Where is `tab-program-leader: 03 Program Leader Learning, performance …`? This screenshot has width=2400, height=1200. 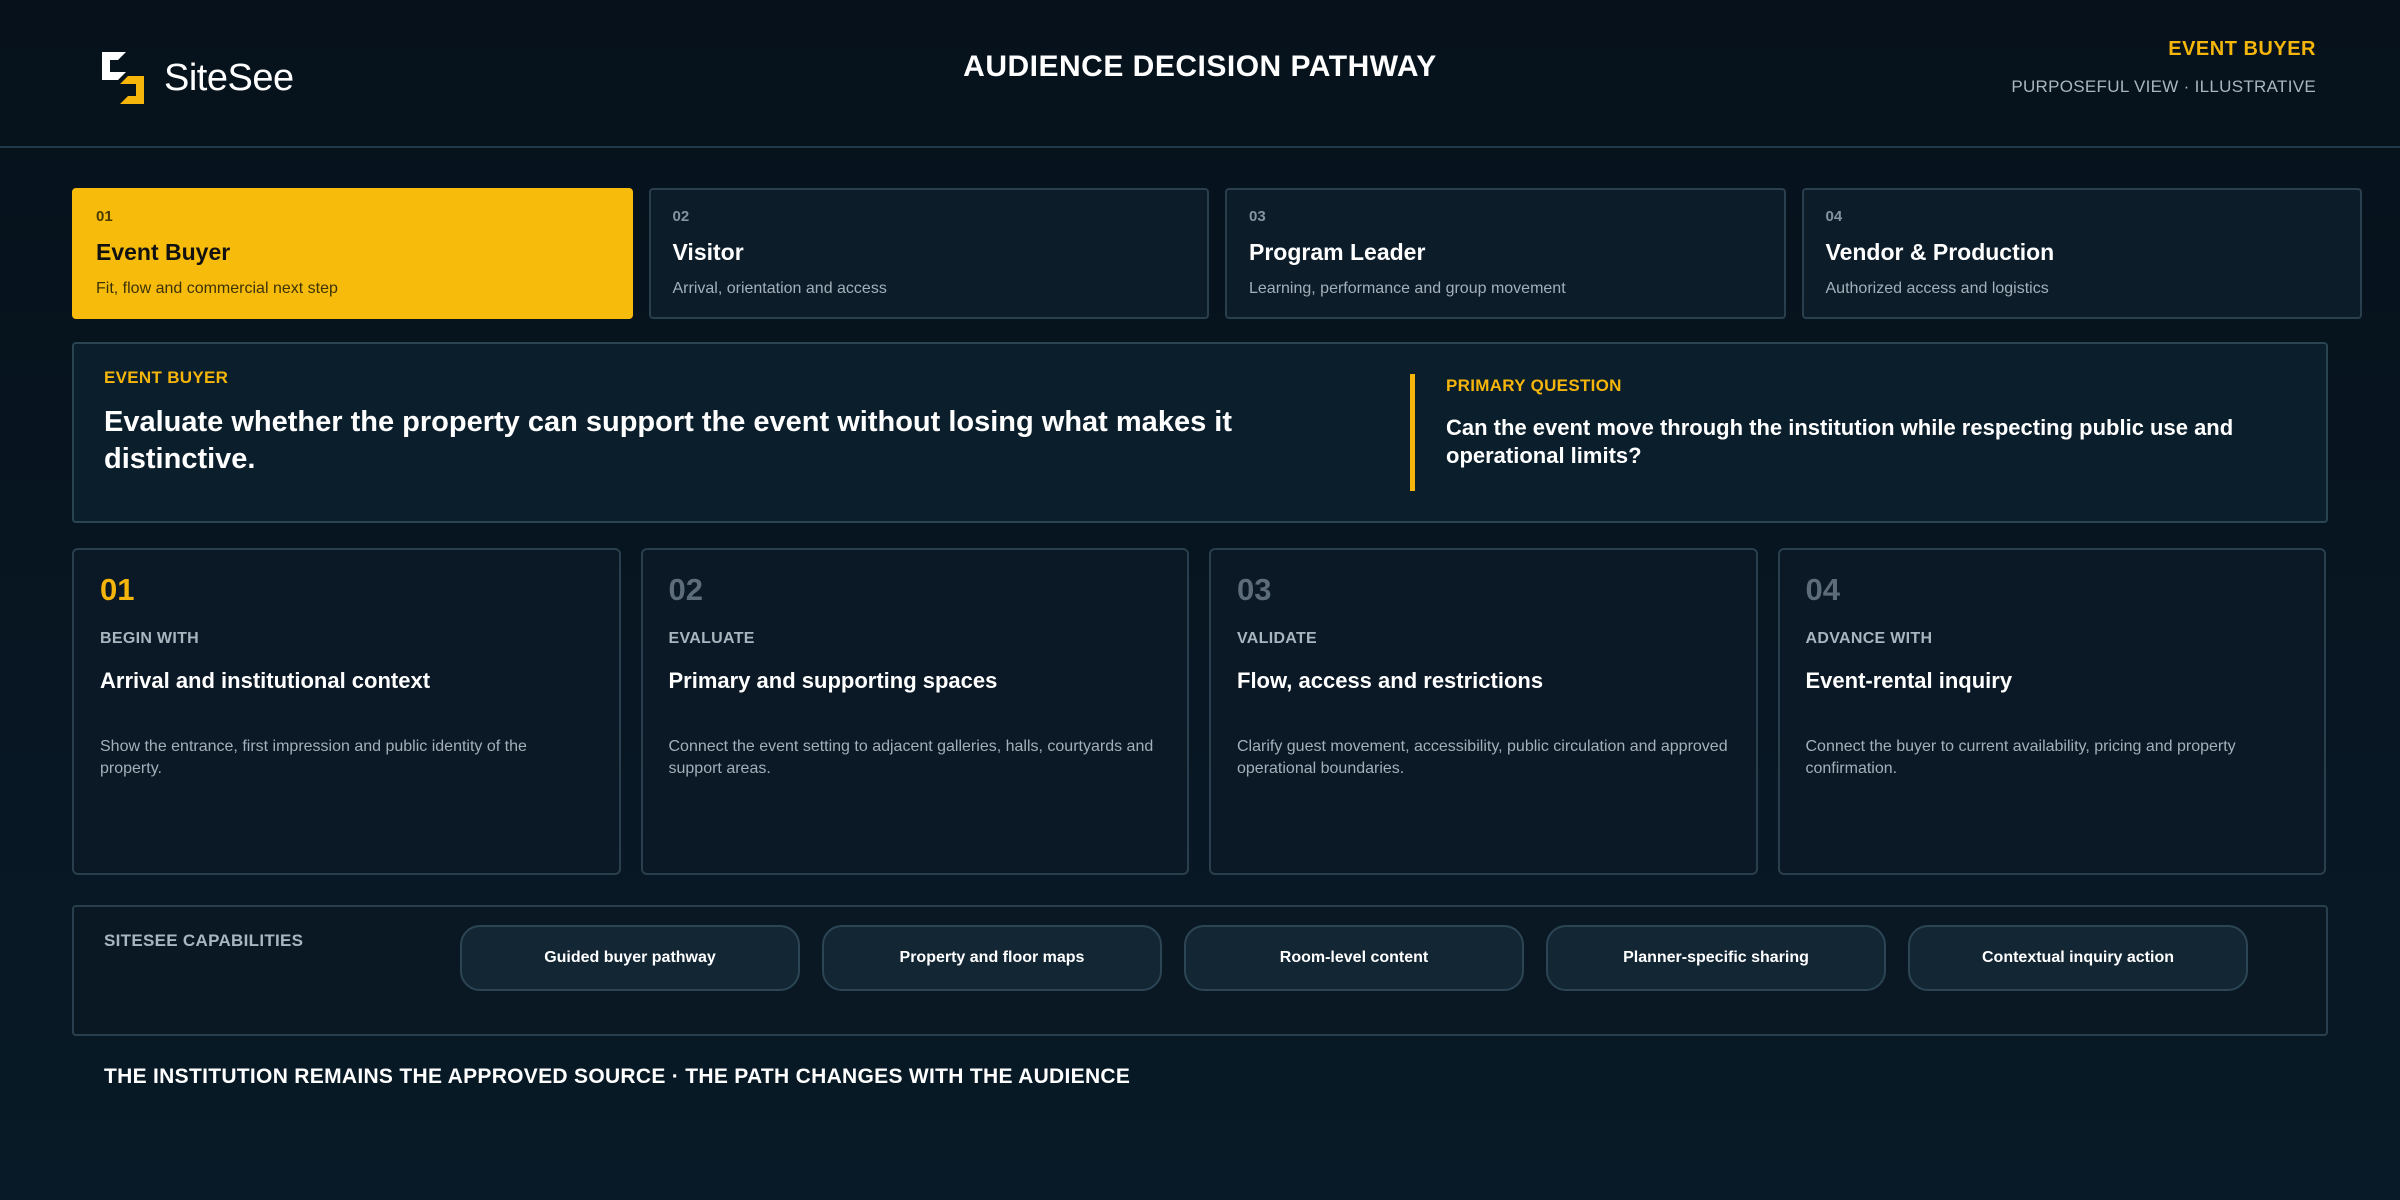 tab-program-leader: 03 Program Leader Learning, performance … is located at coordinates (1505, 253).